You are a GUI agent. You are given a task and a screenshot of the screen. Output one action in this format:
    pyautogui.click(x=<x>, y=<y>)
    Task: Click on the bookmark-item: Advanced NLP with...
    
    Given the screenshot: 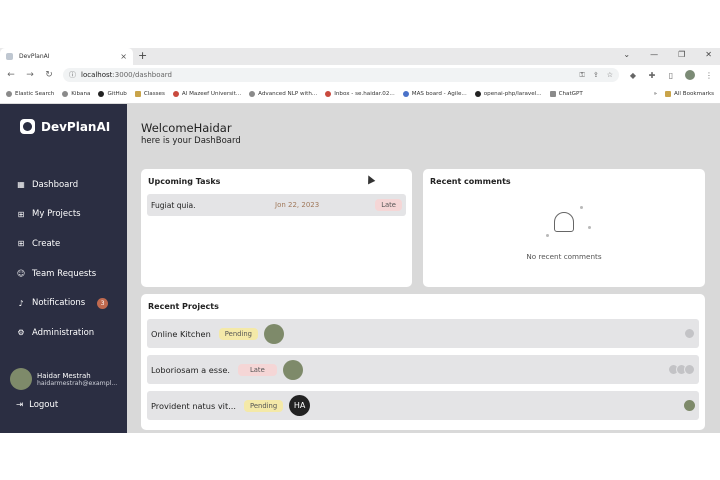 What is the action you would take?
    pyautogui.click(x=283, y=94)
    